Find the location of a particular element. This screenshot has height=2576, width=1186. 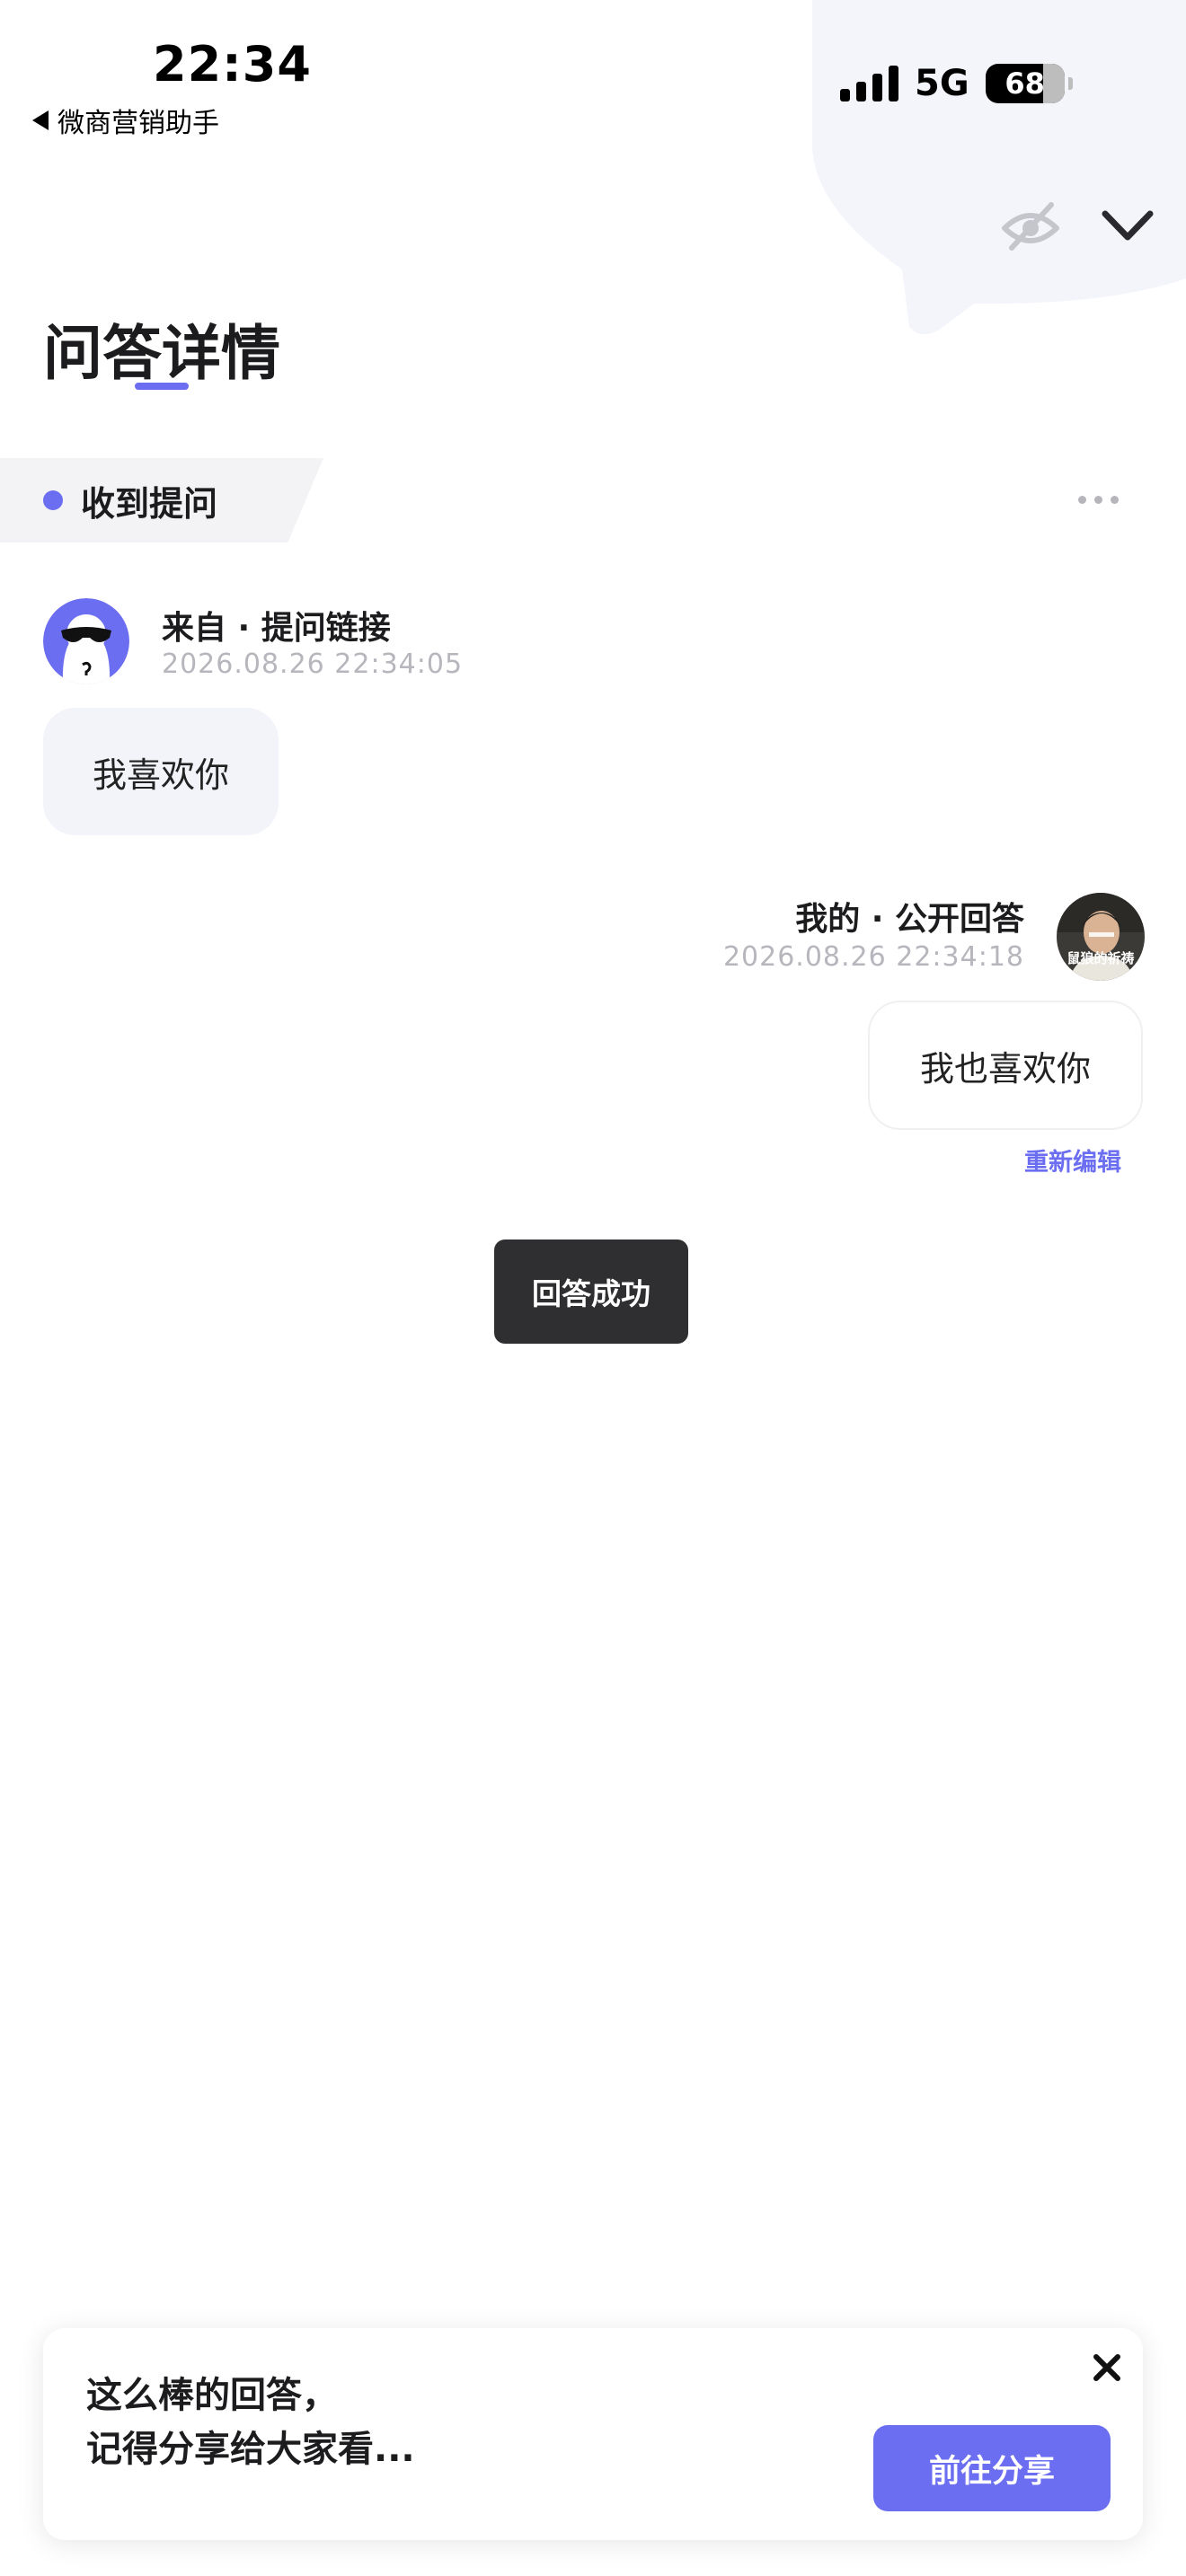

back-app-label: 微商营销助手 is located at coordinates (138, 123).